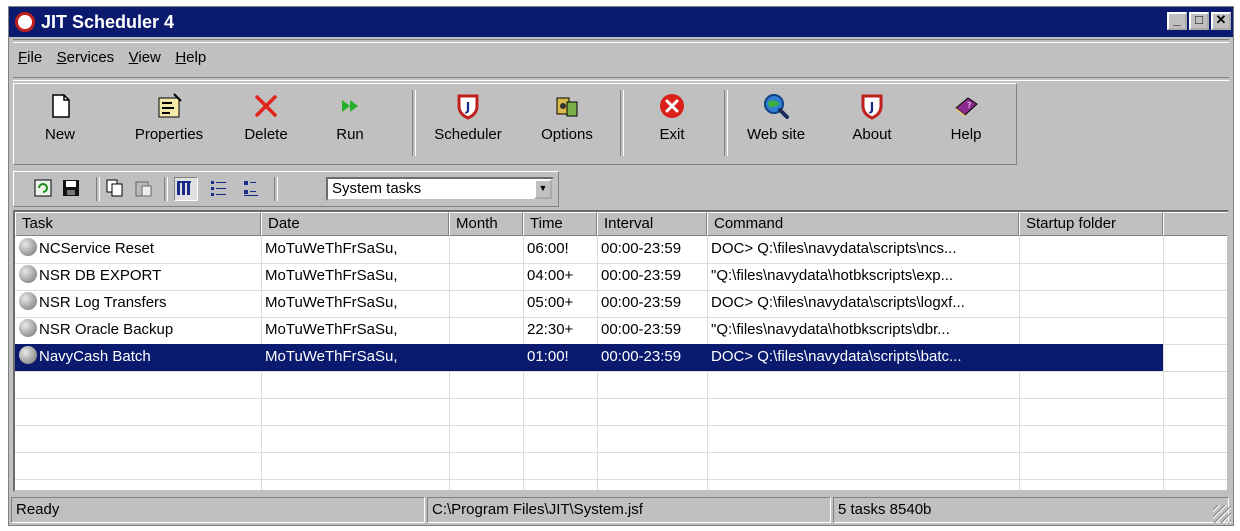 Image resolution: width=1240 pixels, height=531 pixels. What do you see at coordinates (1221, 21) in the screenshot?
I see `close-button: ✕` at bounding box center [1221, 21].